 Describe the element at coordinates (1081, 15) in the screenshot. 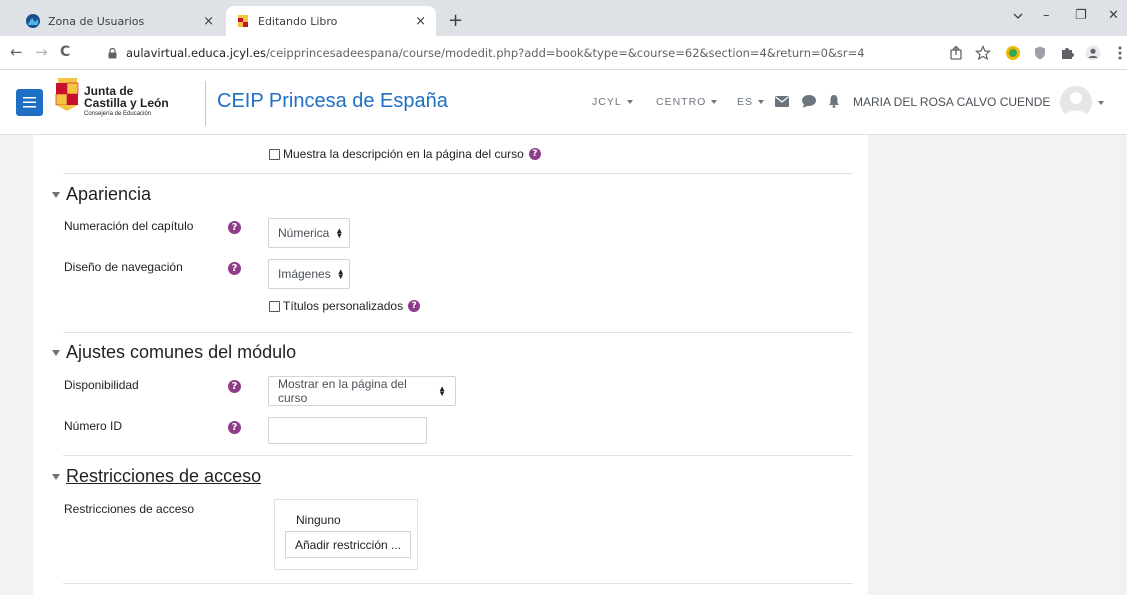

I see `restore-button: ❐` at that location.